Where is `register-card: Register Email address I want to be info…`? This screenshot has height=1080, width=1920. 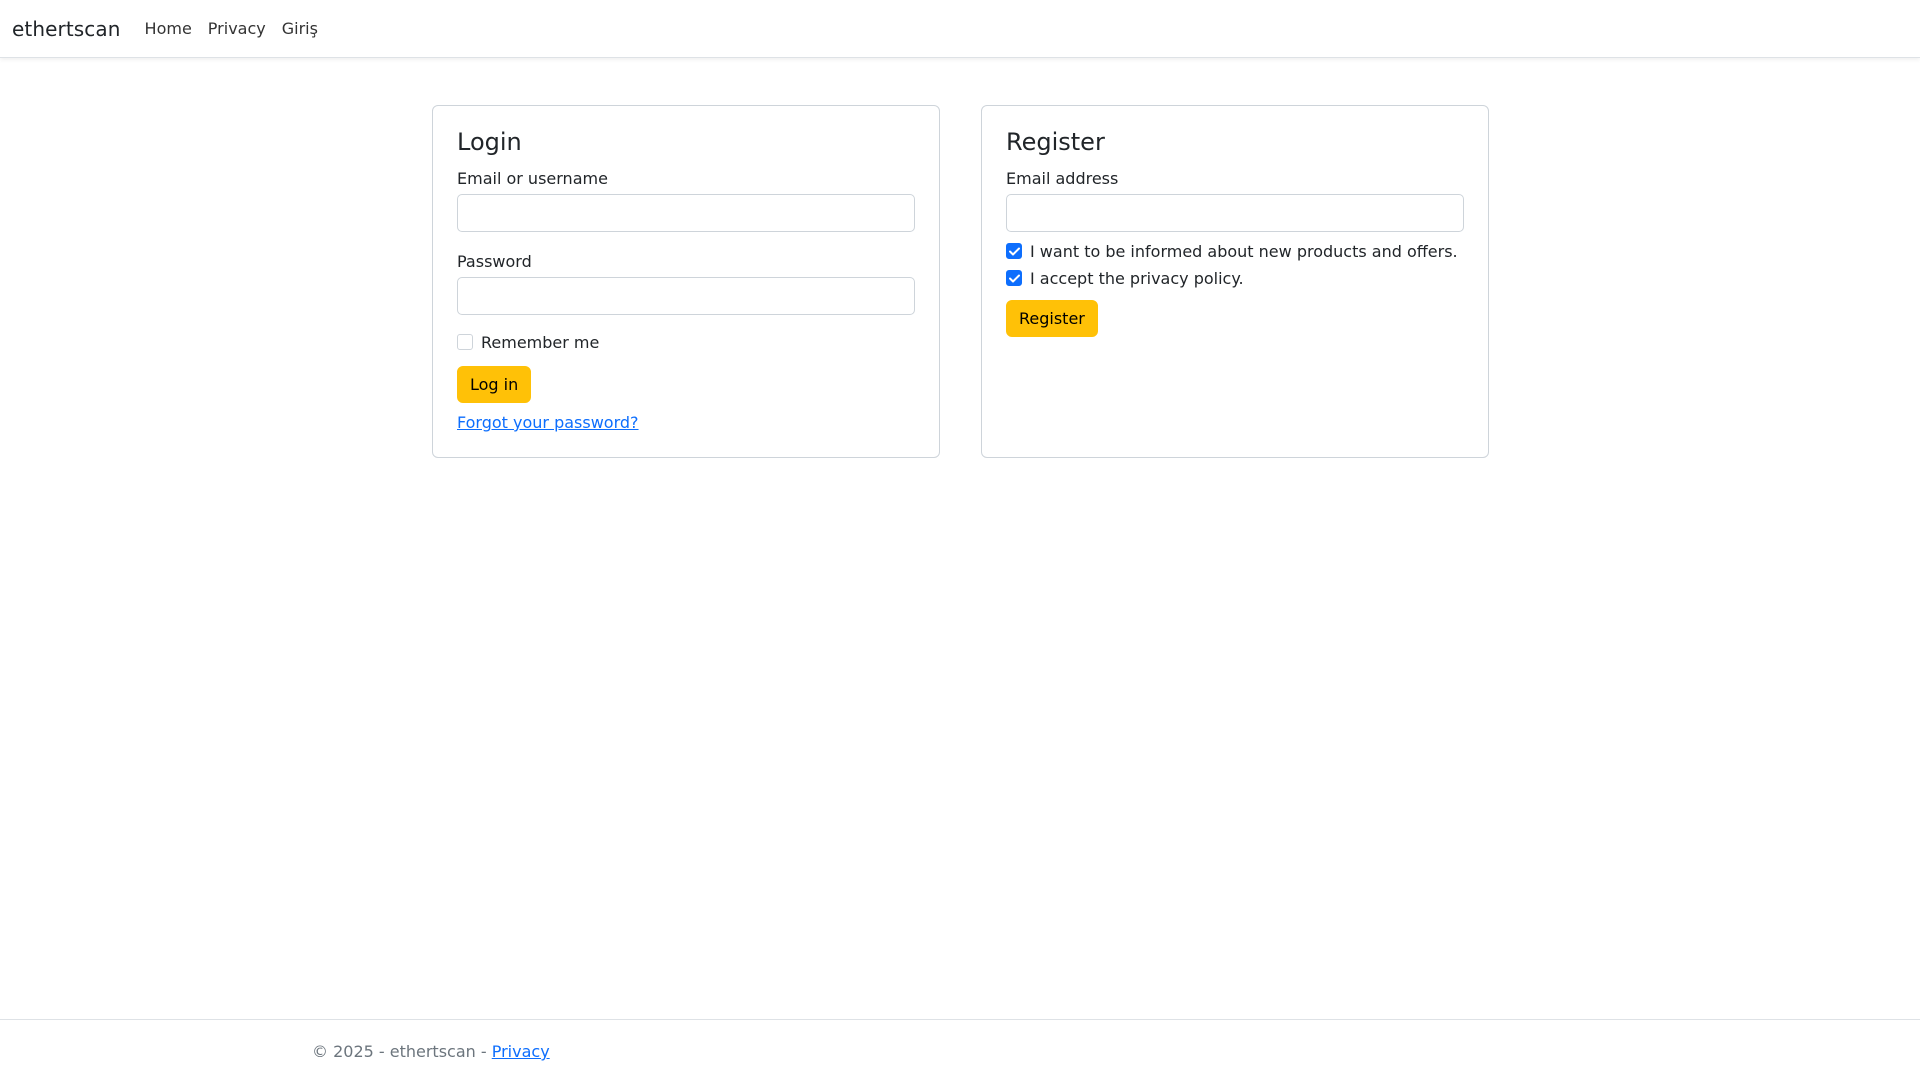
register-card: Register Email address I want to be info… is located at coordinates (1235, 281).